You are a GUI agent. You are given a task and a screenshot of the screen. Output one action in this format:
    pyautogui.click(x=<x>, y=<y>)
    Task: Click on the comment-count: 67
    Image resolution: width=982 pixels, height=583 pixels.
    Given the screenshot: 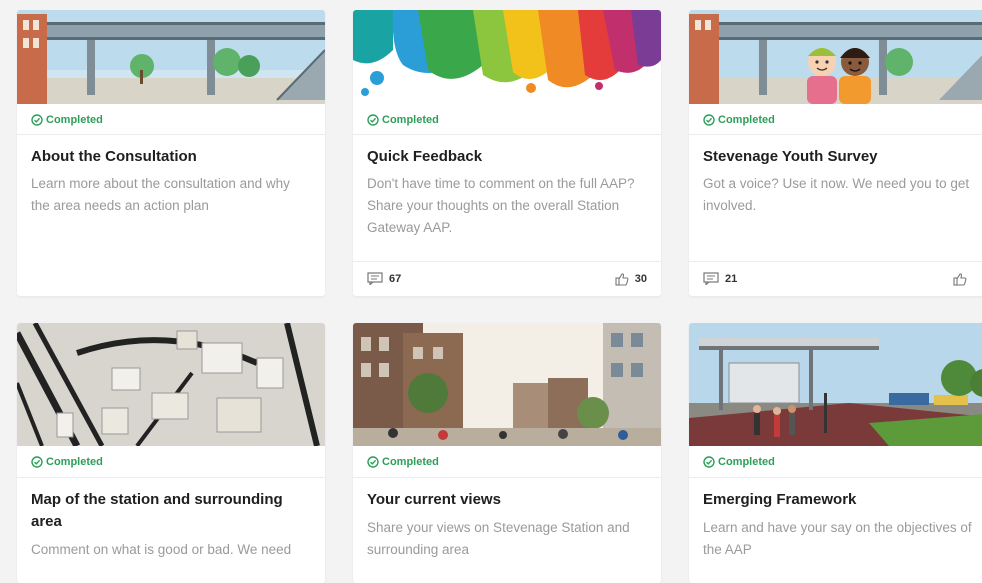 What is the action you would take?
    pyautogui.click(x=384, y=278)
    